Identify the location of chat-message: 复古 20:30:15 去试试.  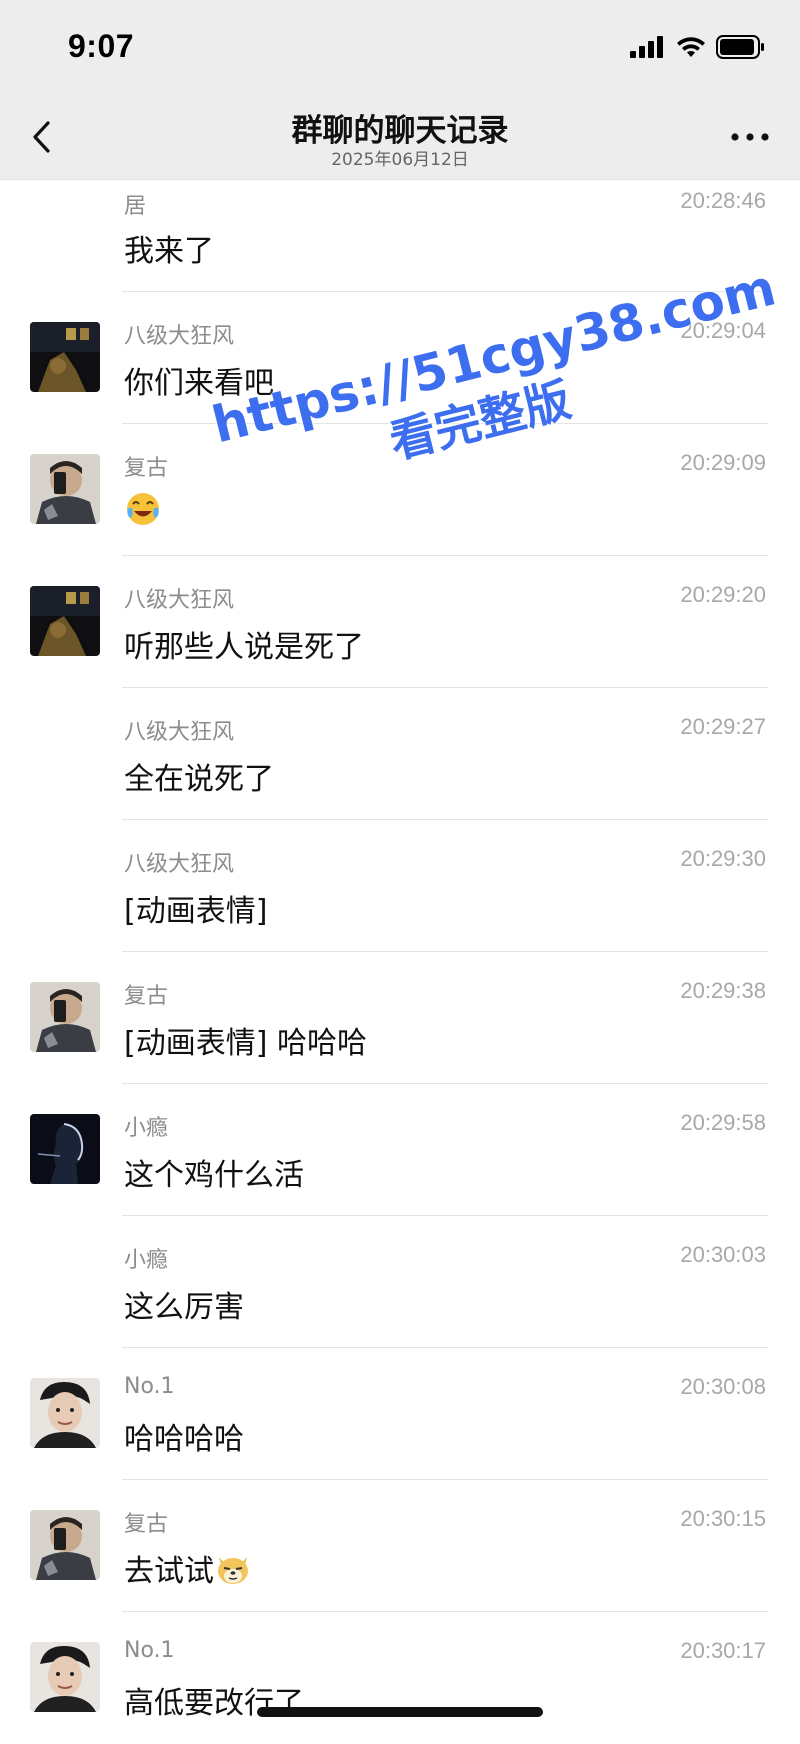
(400, 1546).